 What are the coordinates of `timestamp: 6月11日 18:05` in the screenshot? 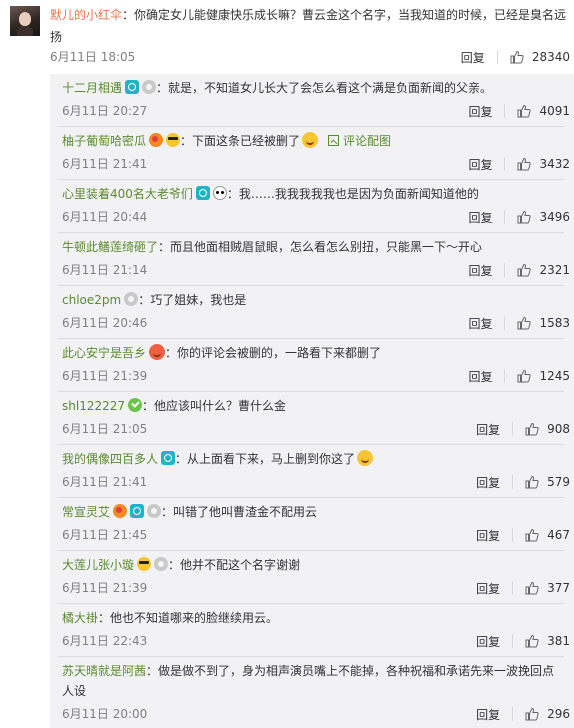 It's located at (93, 57).